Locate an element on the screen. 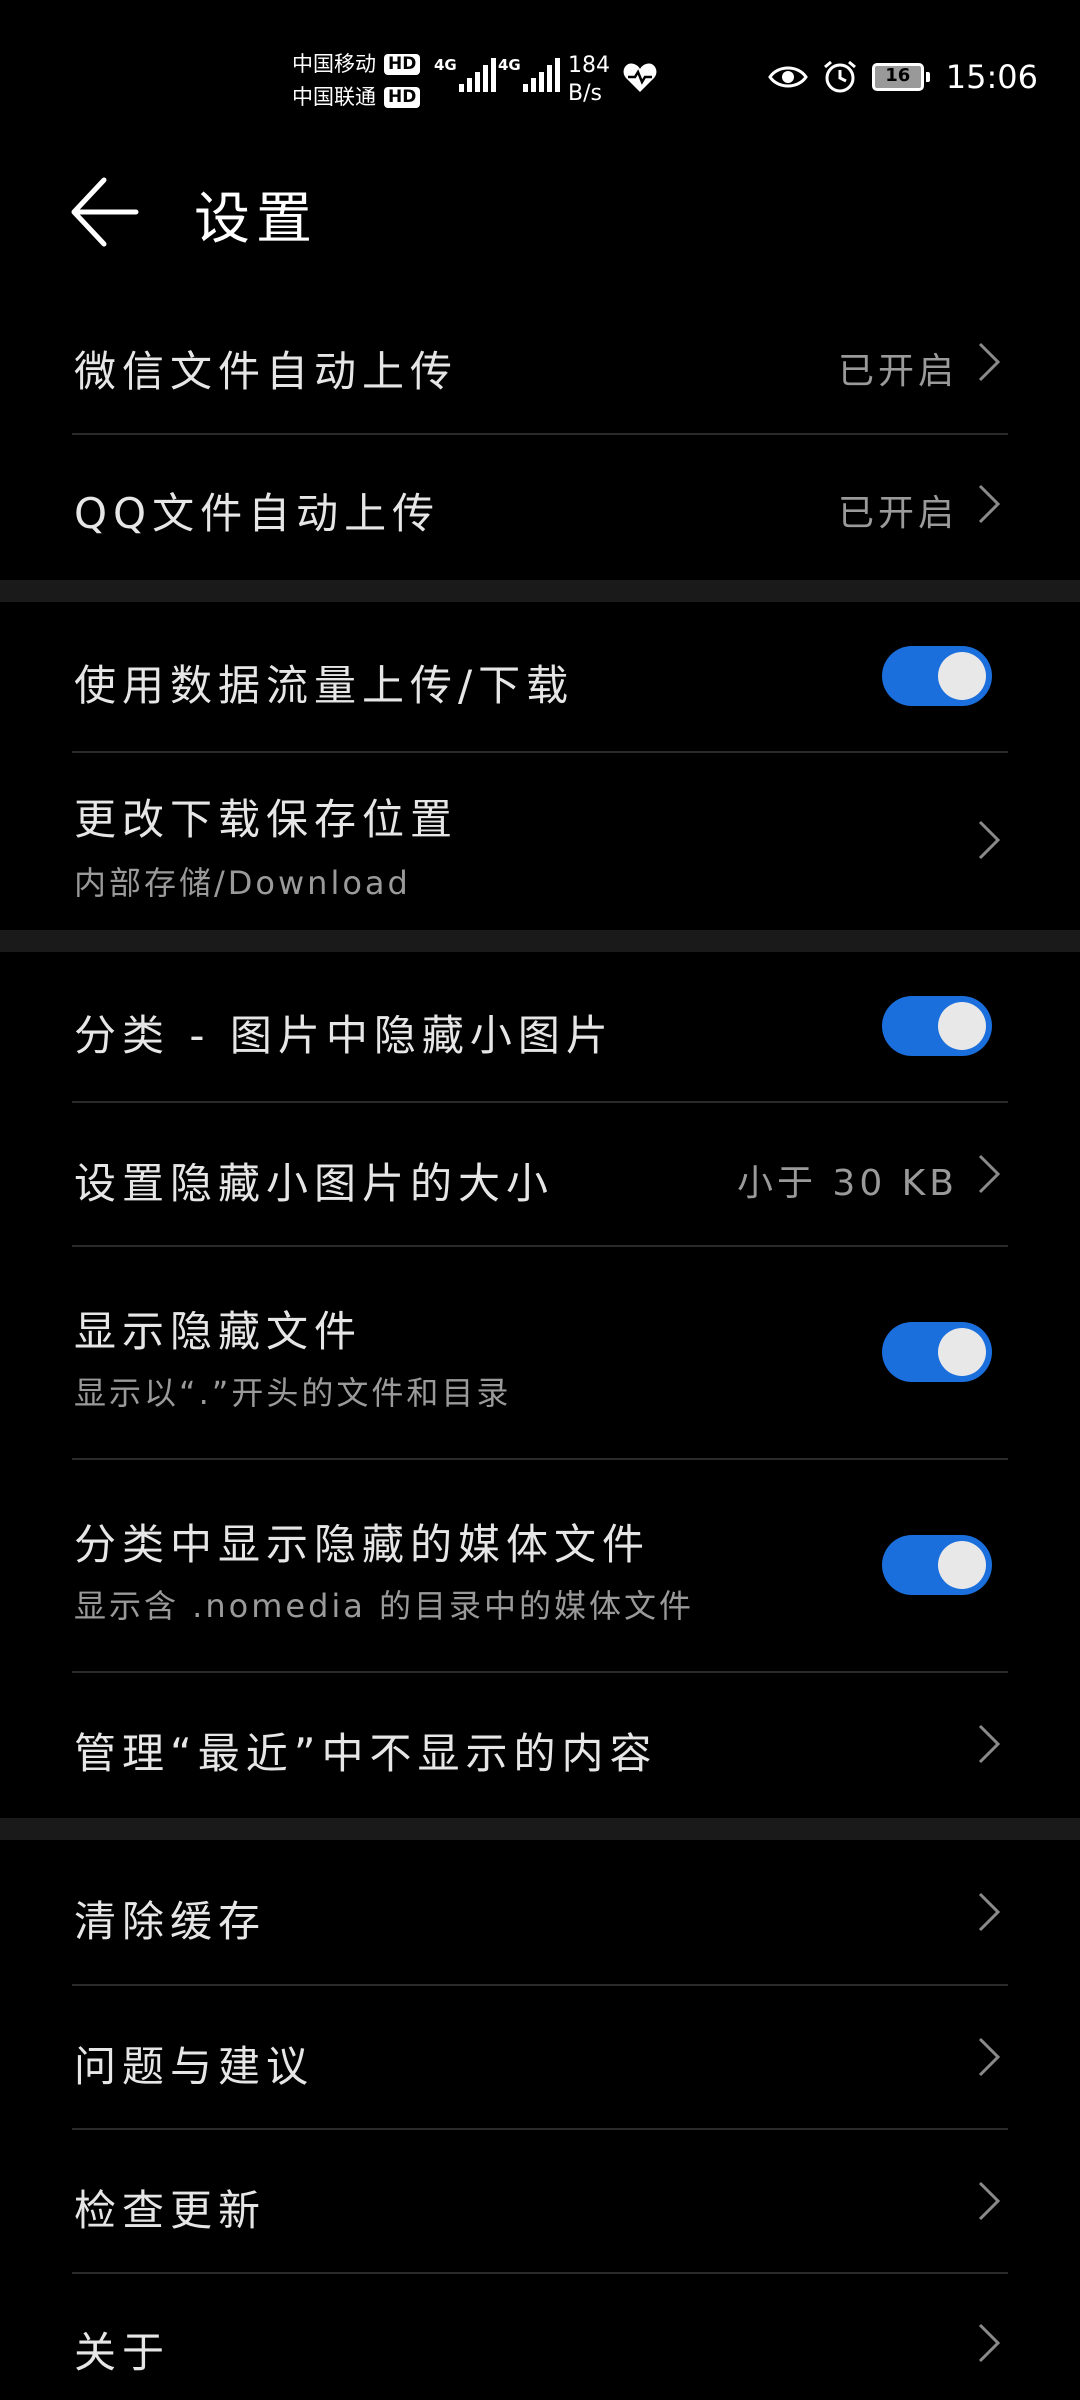 The width and height of the screenshot is (1080, 2400). setting-row-clear-cache: 清除缓存 is located at coordinates (540, 1912).